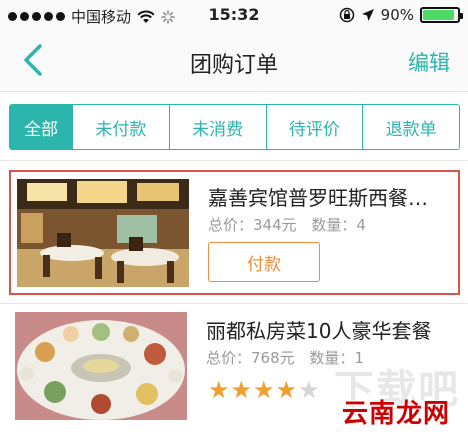 The width and height of the screenshot is (468, 437). Describe the element at coordinates (264, 262) in the screenshot. I see `pay-button: 付款` at that location.